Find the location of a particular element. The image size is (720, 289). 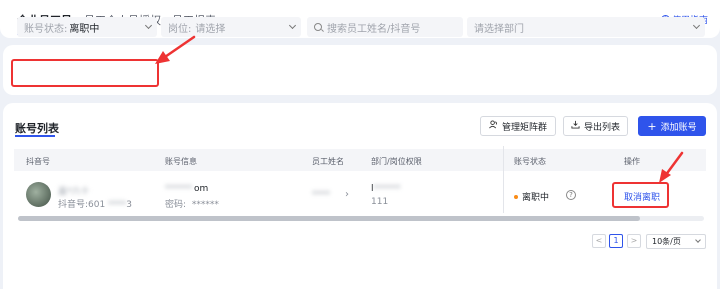

page-number-button: 1 is located at coordinates (616, 241).